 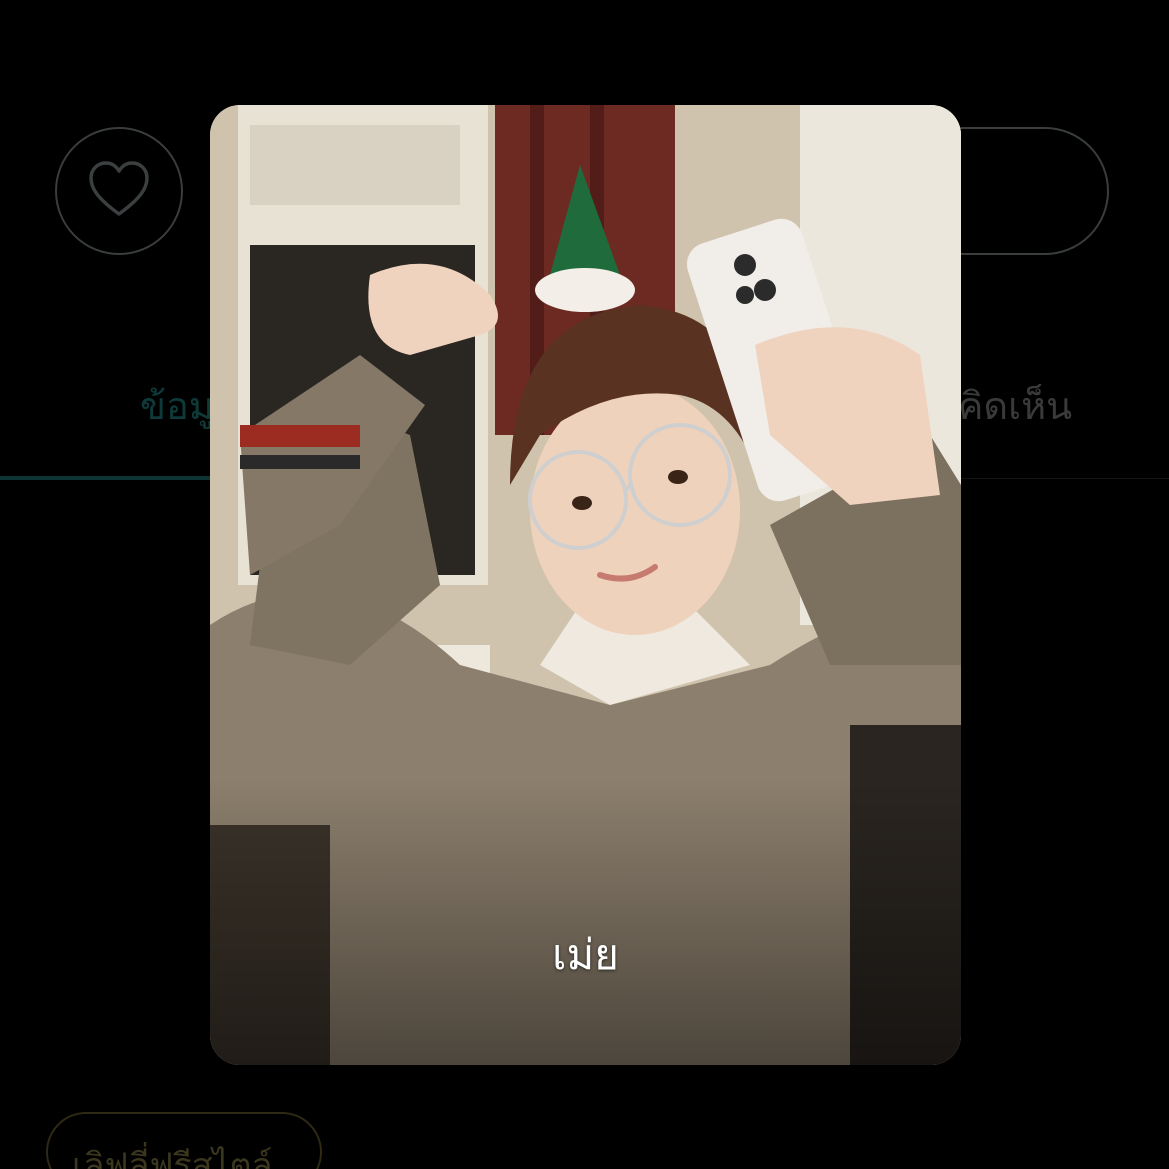 I want to click on card-caption: เม่ย, so click(x=585, y=954).